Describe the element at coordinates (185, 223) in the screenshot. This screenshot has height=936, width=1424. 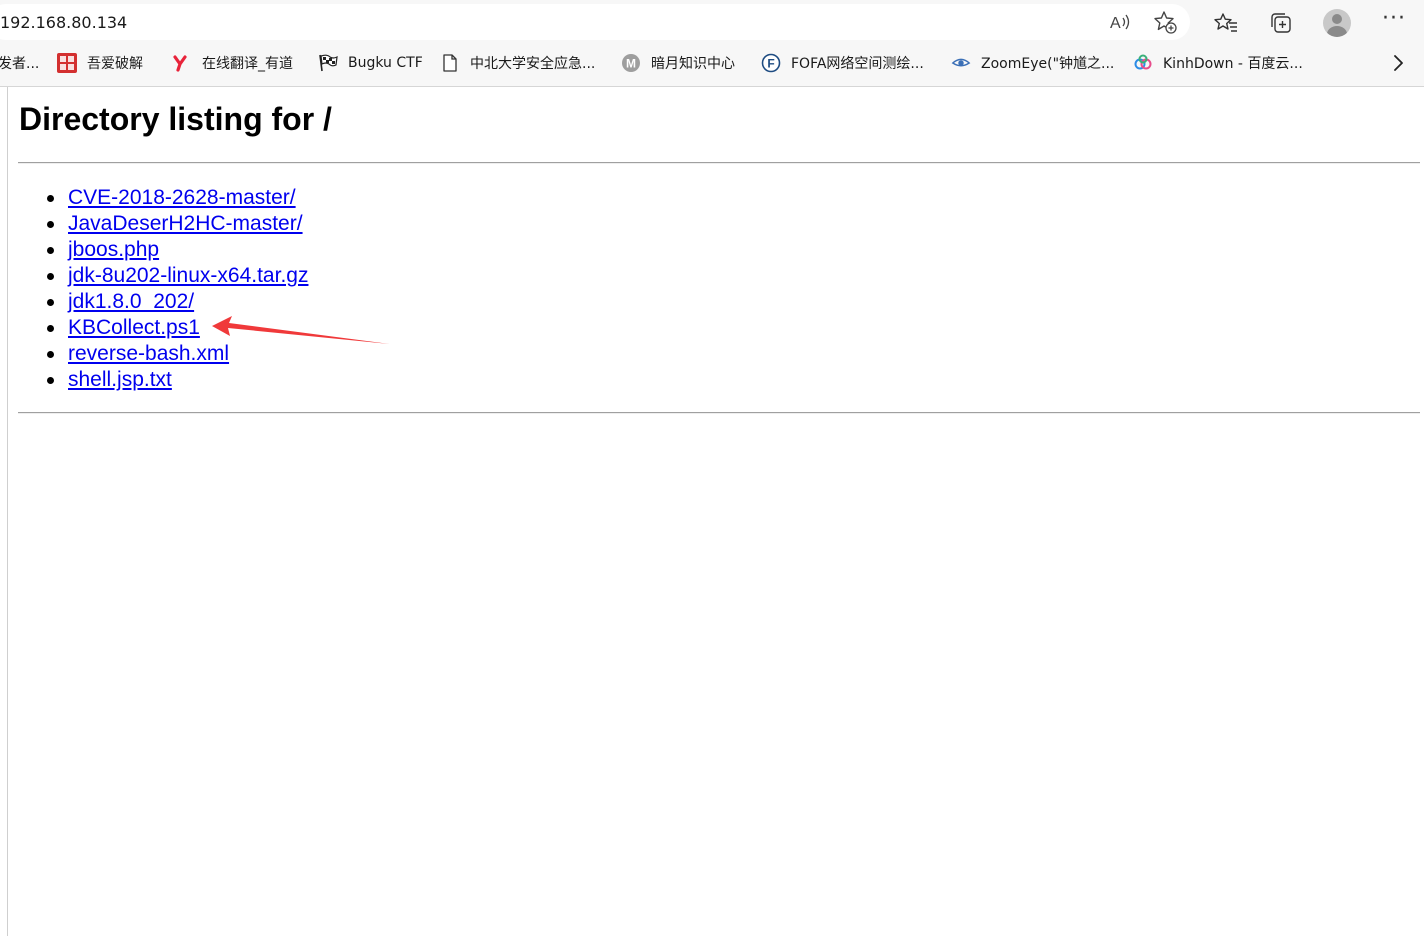
I see `file-link: JavaDeserH2HC-master/` at that location.